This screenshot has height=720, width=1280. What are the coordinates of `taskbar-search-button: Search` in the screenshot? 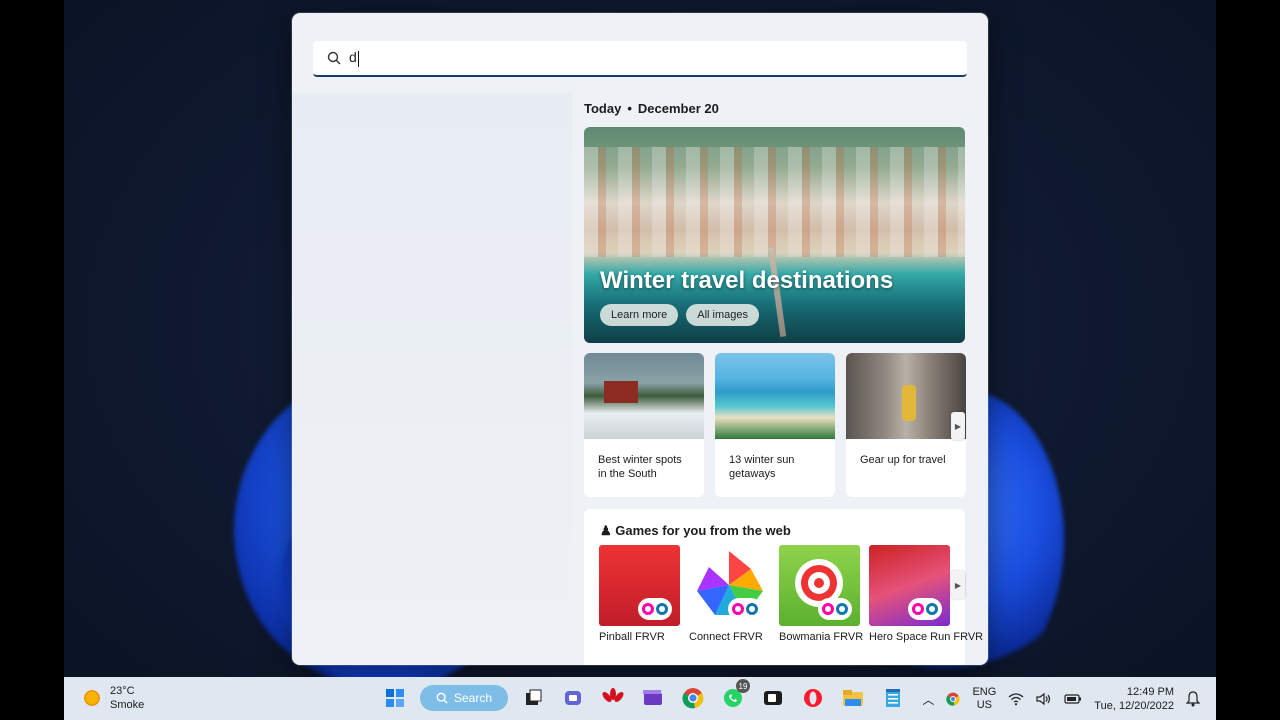 It's located at (464, 698).